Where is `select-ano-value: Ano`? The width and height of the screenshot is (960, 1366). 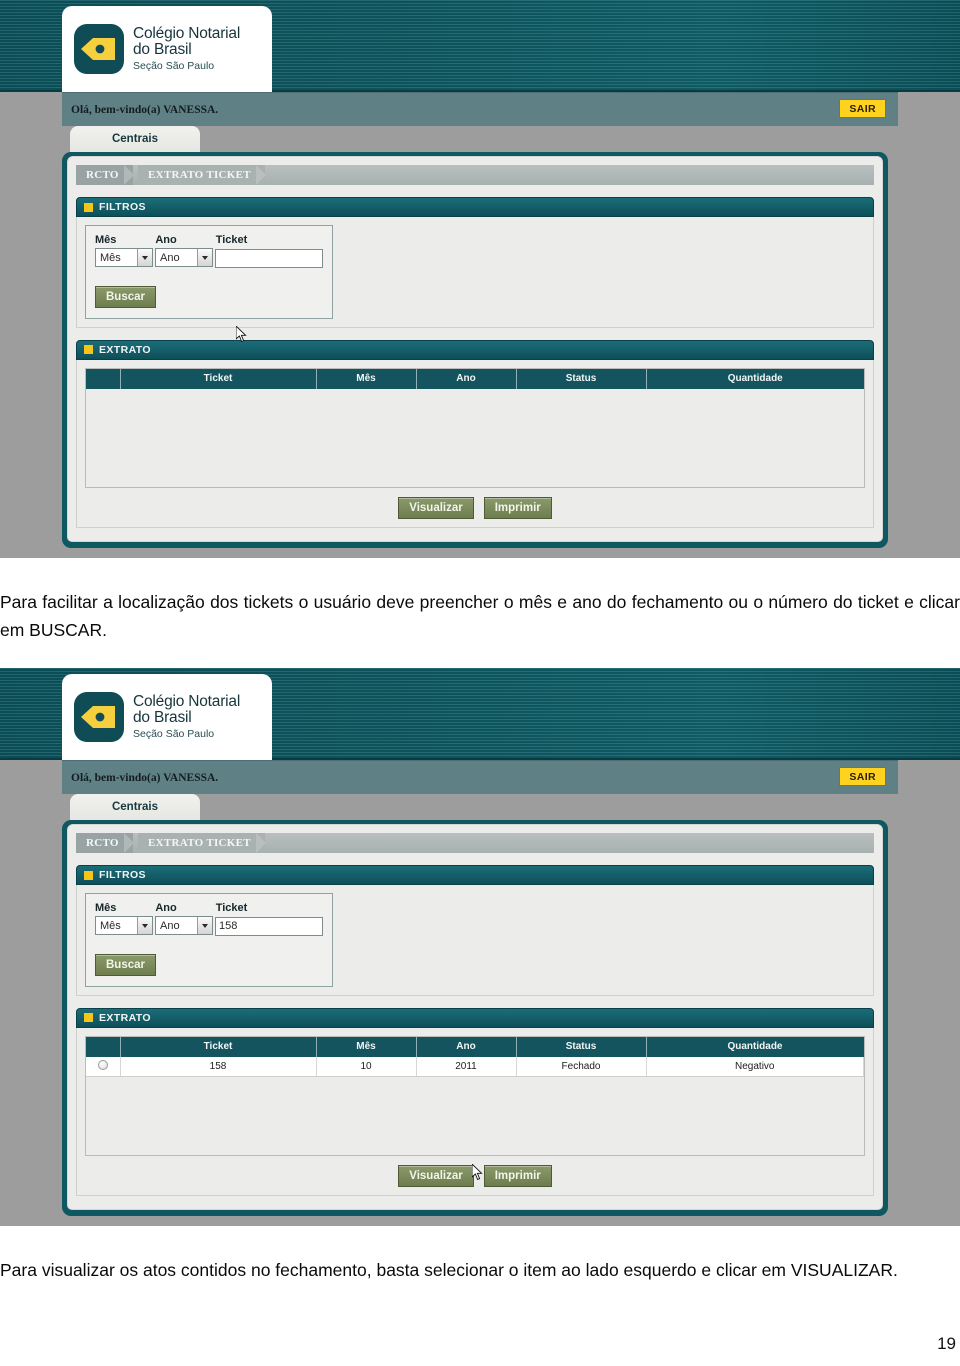 select-ano-value: Ano is located at coordinates (170, 925).